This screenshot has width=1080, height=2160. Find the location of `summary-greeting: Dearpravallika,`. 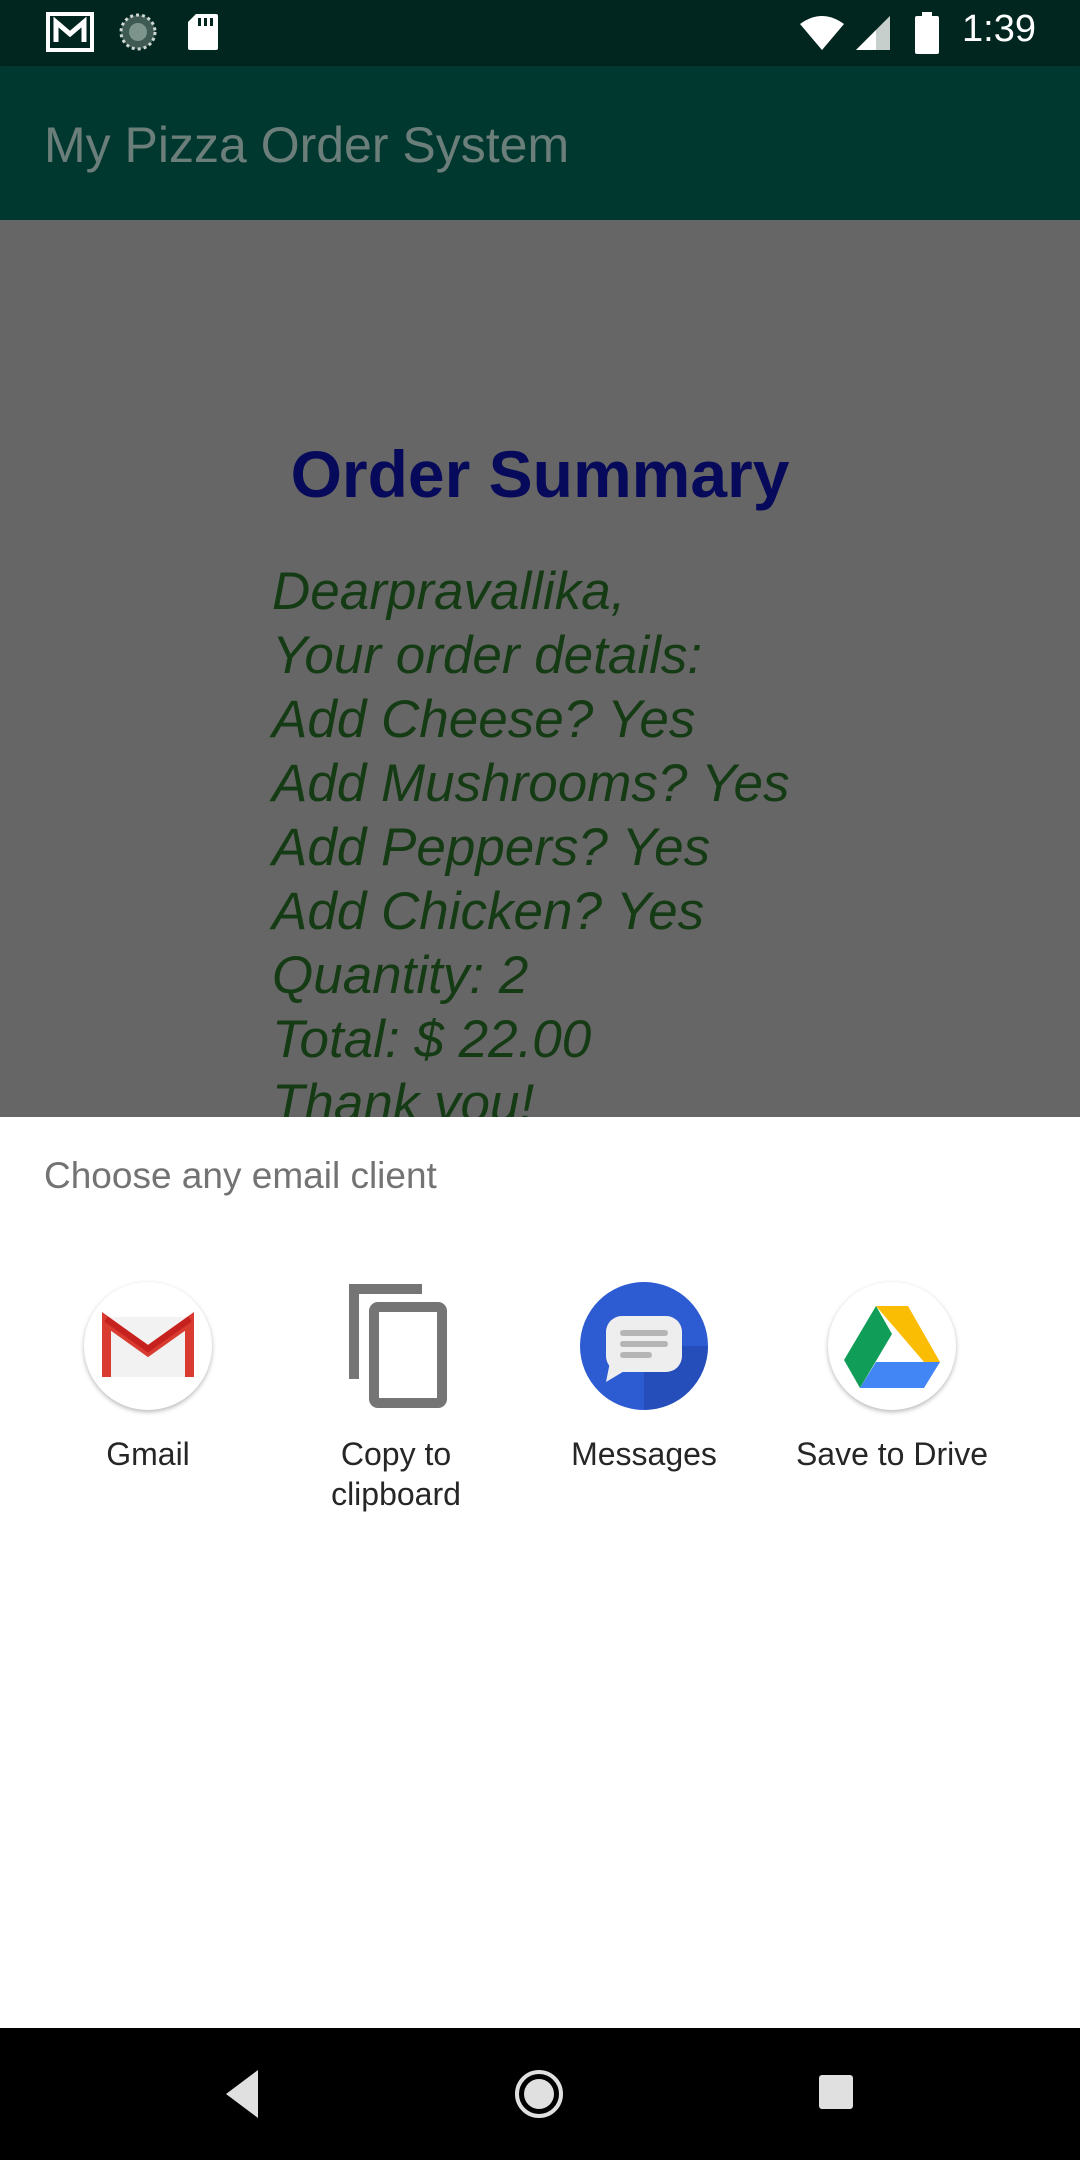

summary-greeting: Dearpravallika, is located at coordinates (449, 591).